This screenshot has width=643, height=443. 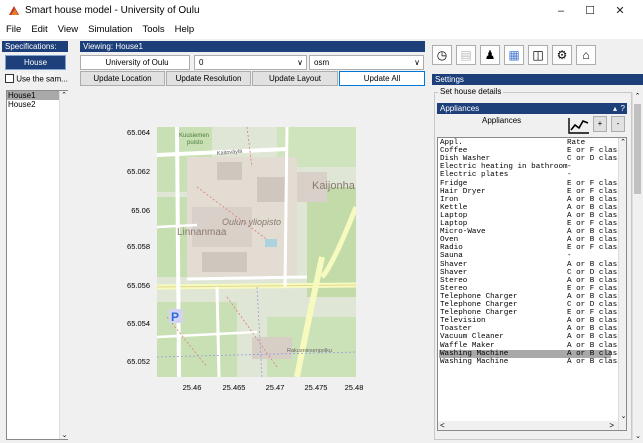 What do you see at coordinates (530, 297) in the screenshot?
I see `table-row: Telephone Charger A or B class` at bounding box center [530, 297].